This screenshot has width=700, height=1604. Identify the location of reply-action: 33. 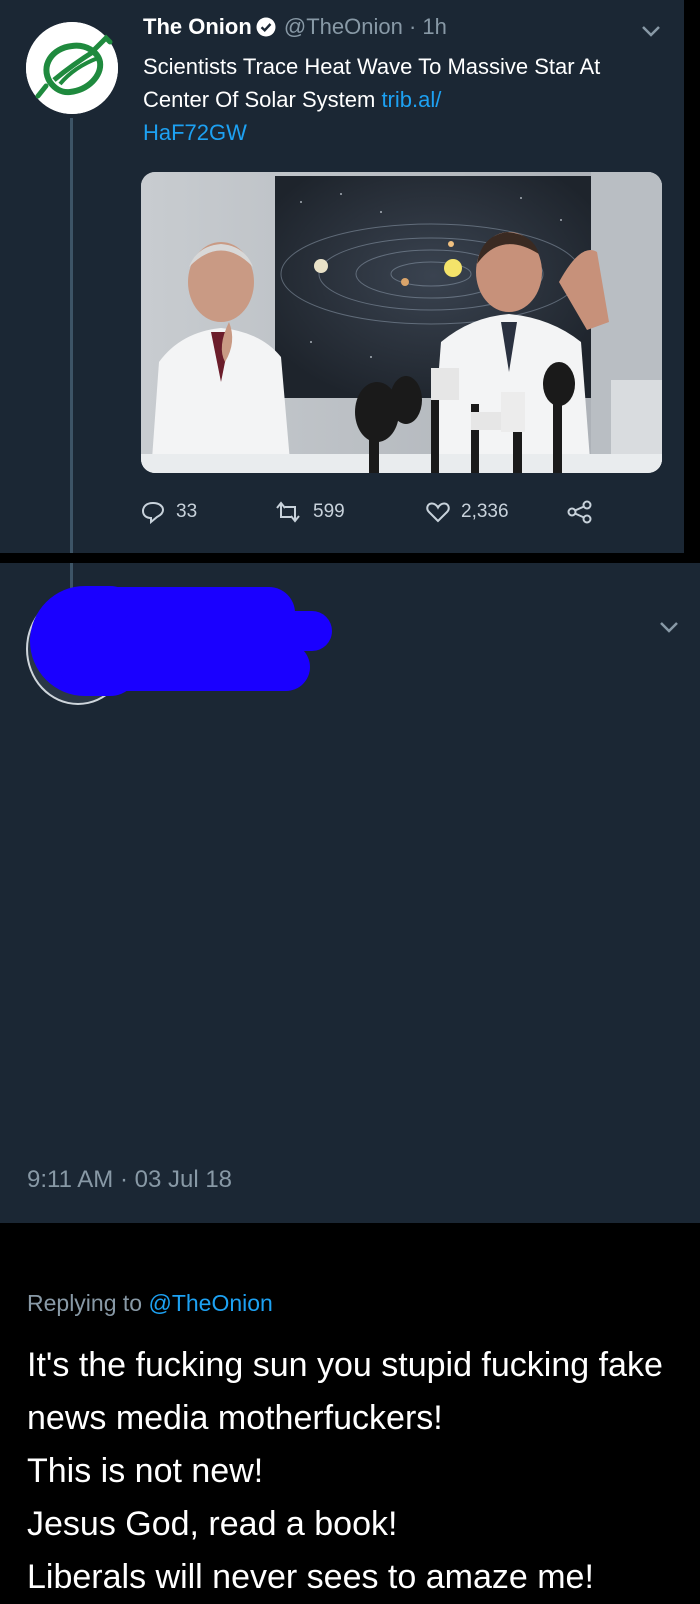
(168, 512).